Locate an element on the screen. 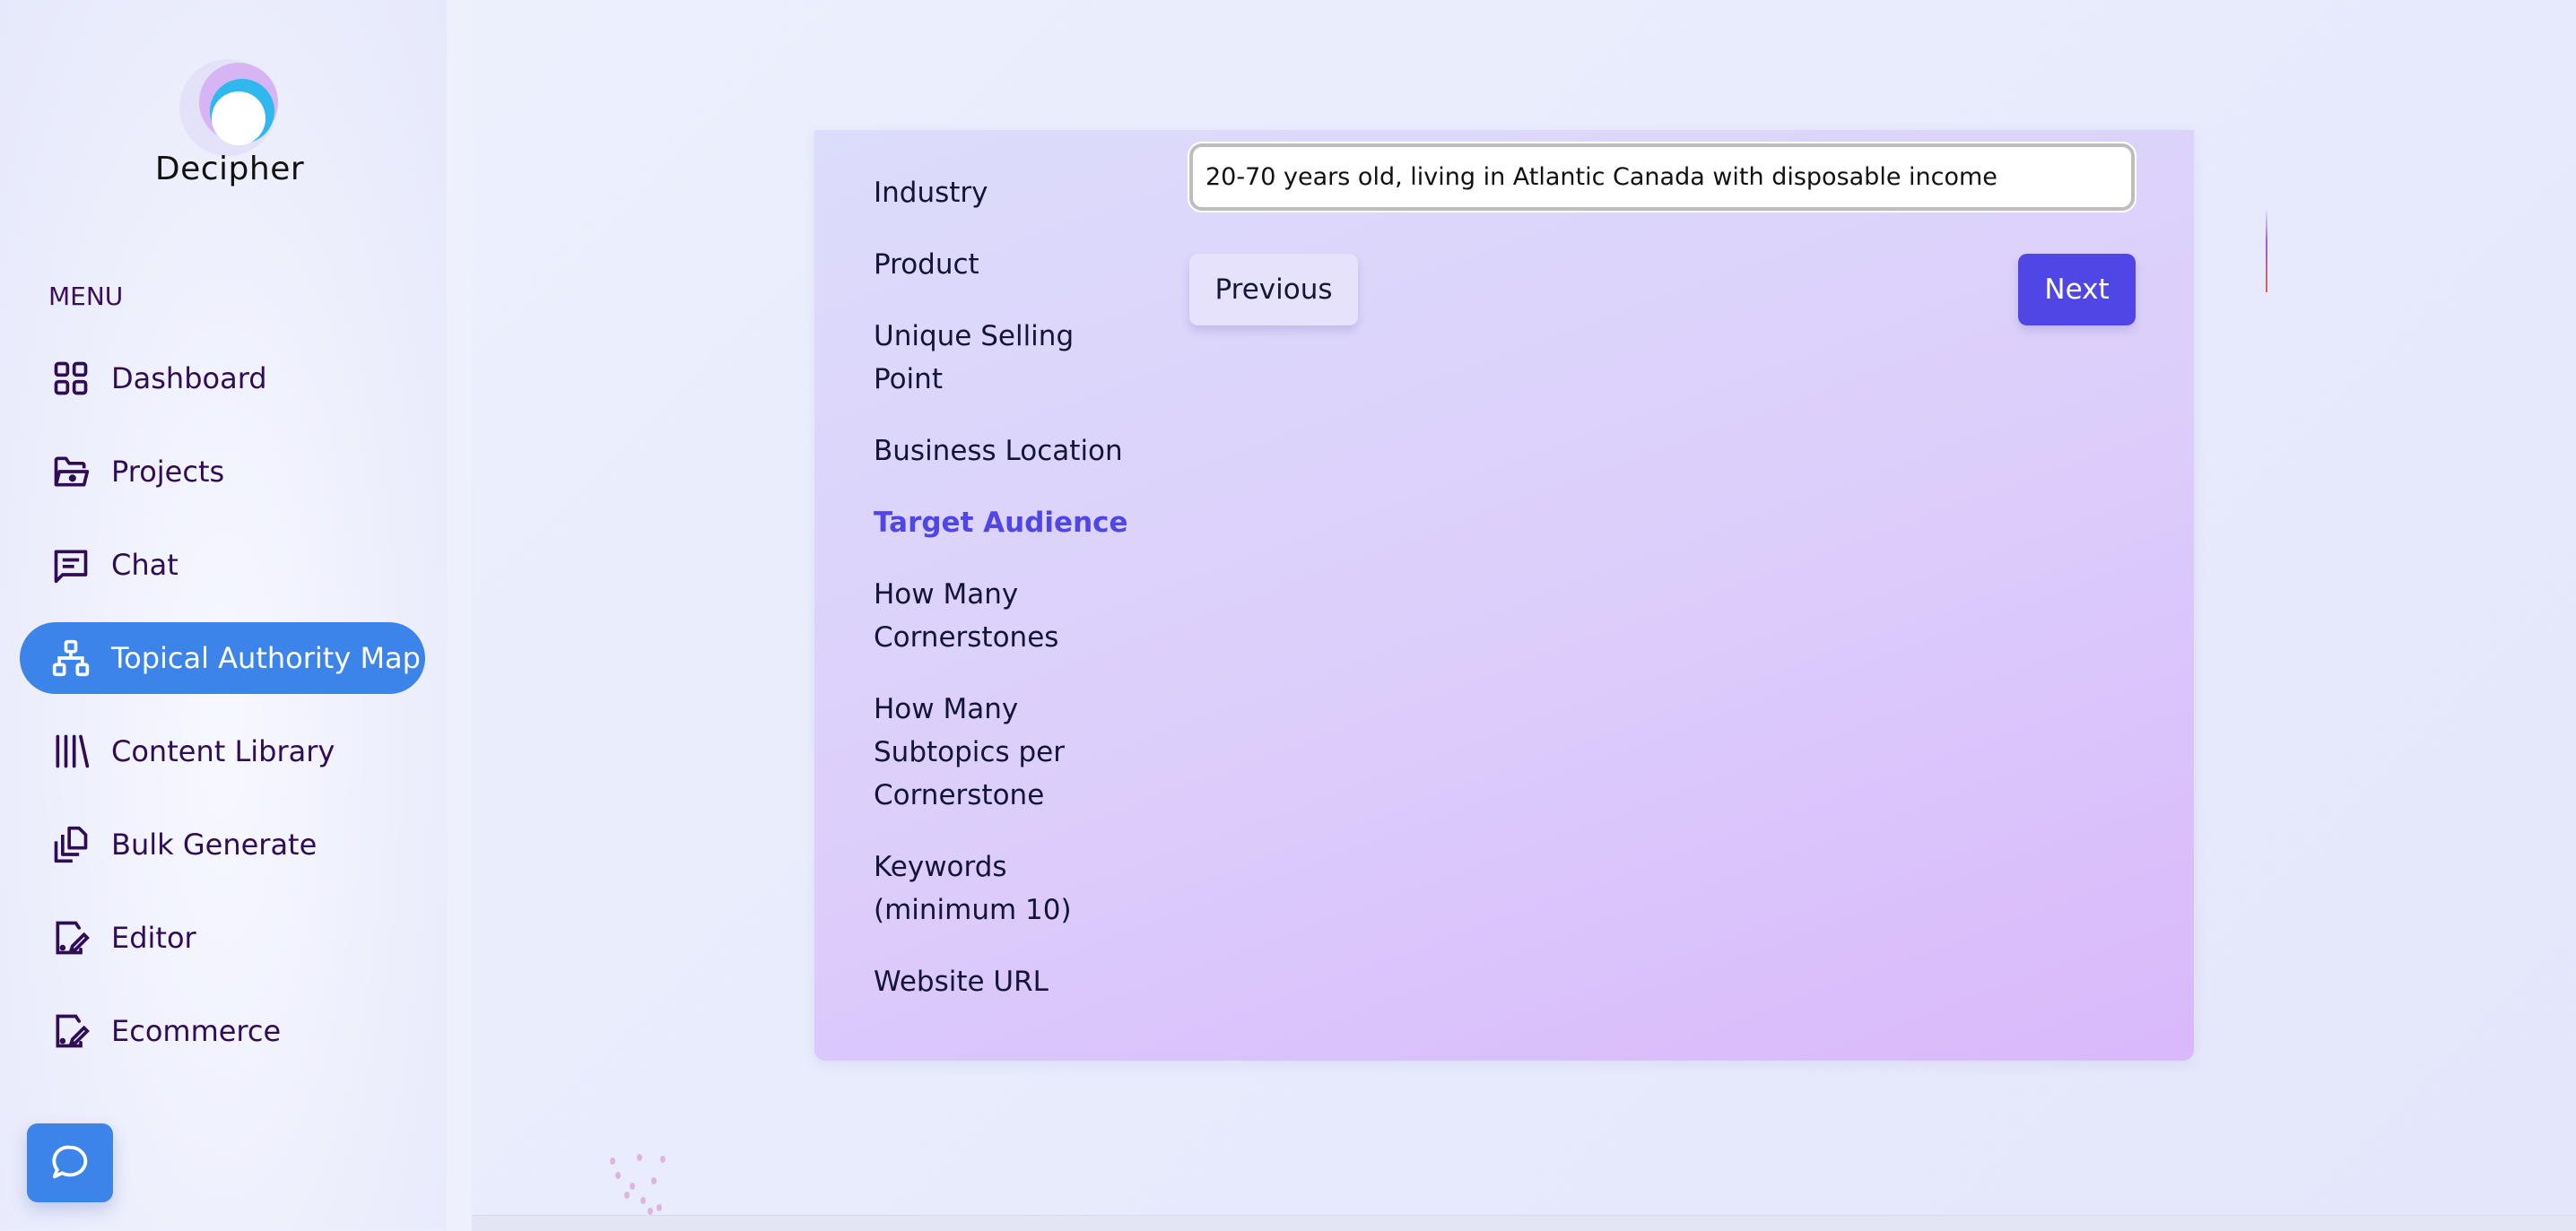 Image resolution: width=2576 pixels, height=1231 pixels. sitemap-icon is located at coordinates (70, 658).